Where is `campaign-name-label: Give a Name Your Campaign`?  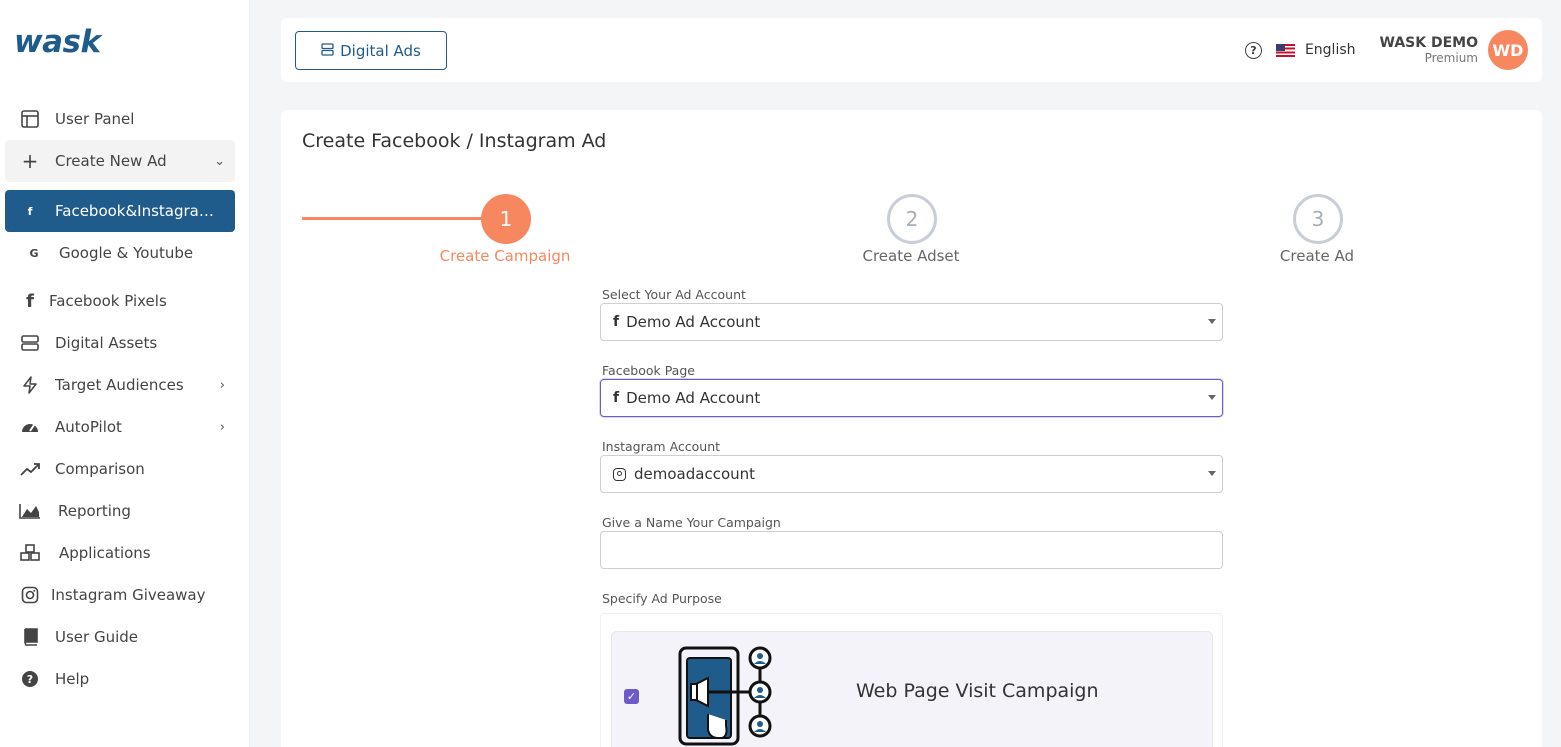 campaign-name-label: Give a Name Your Campaign is located at coordinates (691, 522).